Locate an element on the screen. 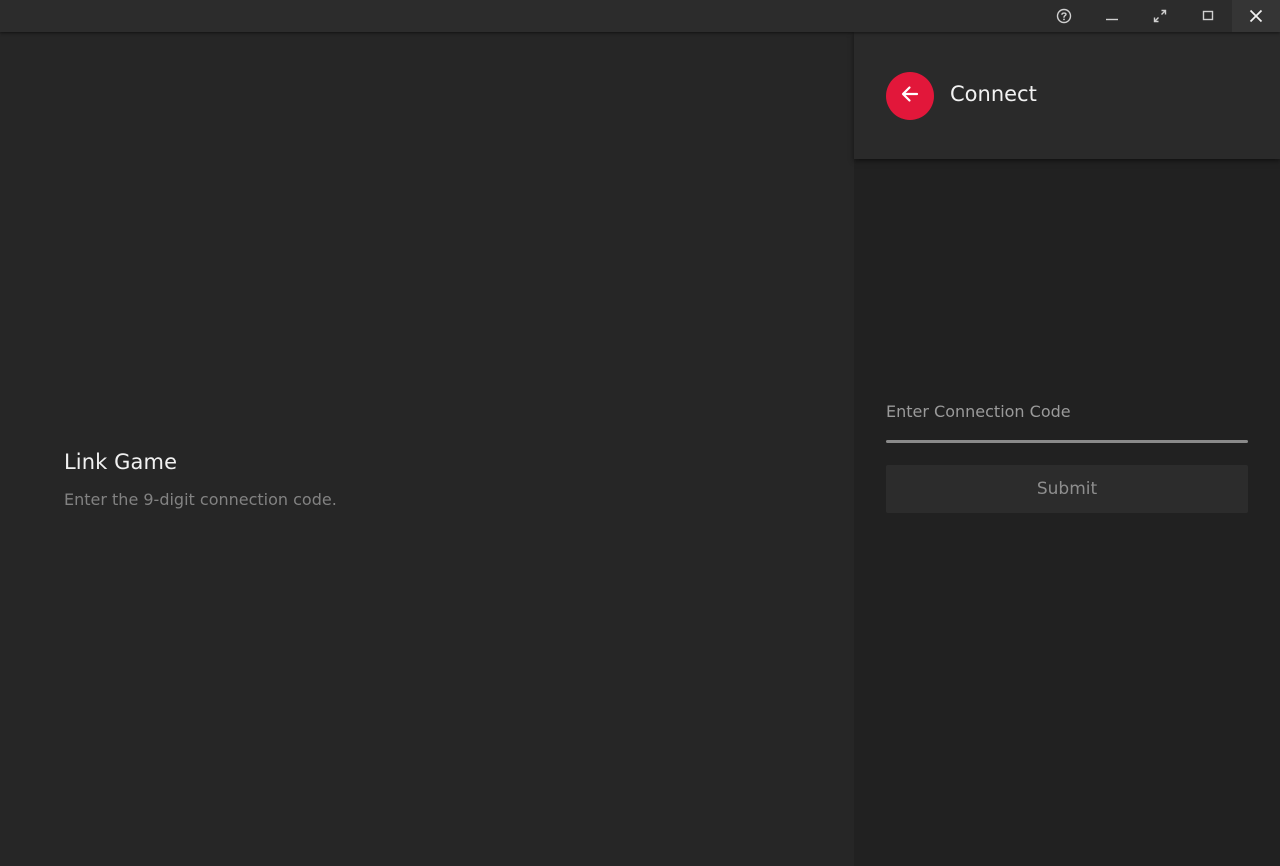 The height and width of the screenshot is (866, 1280). maximize-button is located at coordinates (1208, 16).